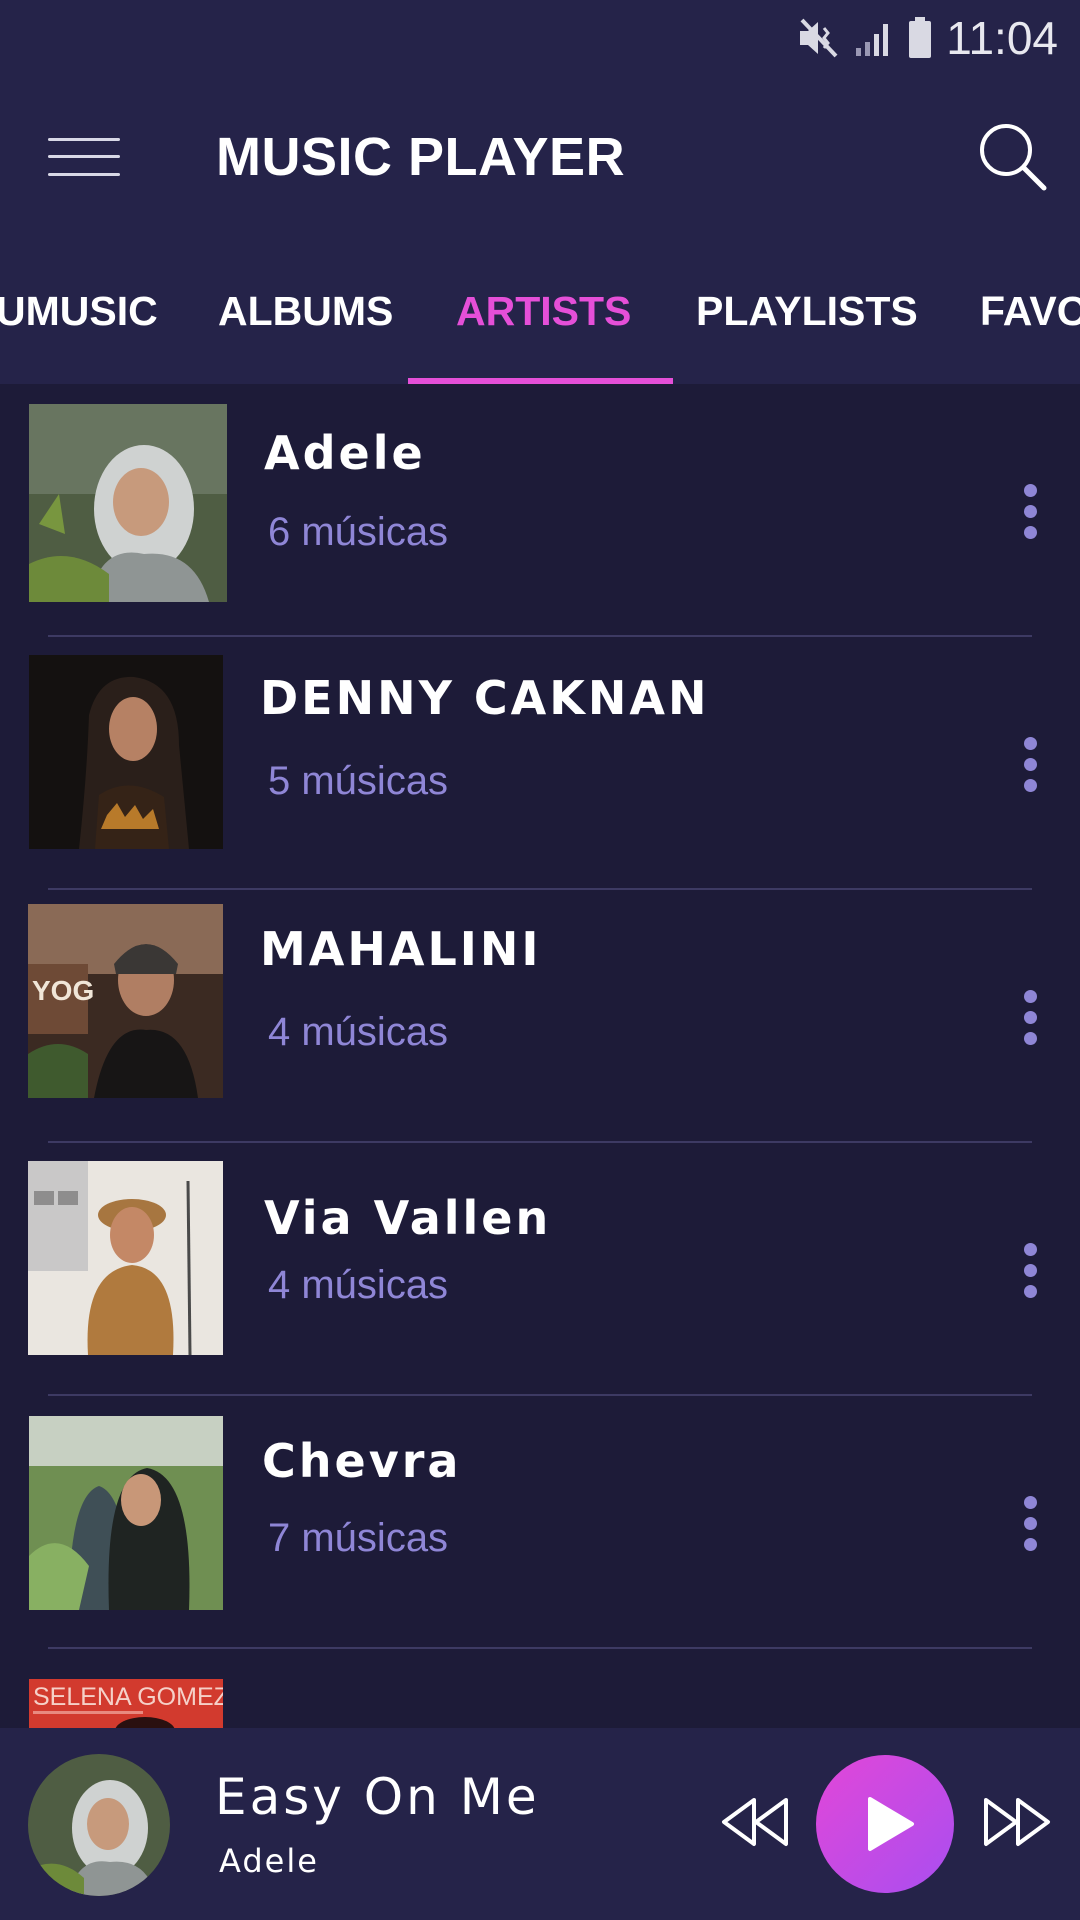 This screenshot has height=1920, width=1080. I want to click on tab-umusic: UMUSIC, so click(79, 311).